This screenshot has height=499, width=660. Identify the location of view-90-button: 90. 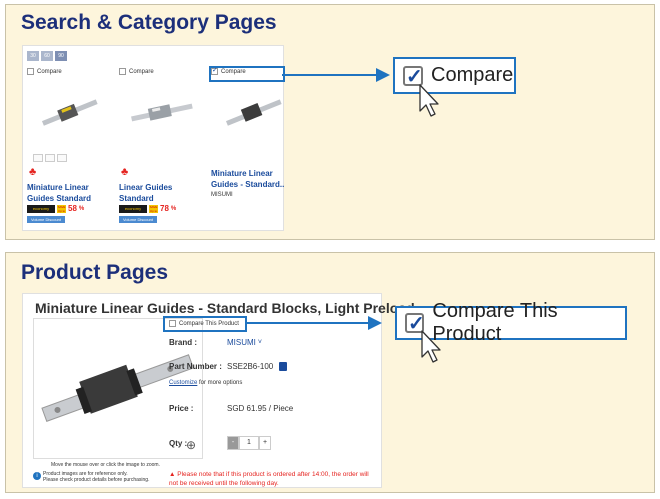
(61, 56).